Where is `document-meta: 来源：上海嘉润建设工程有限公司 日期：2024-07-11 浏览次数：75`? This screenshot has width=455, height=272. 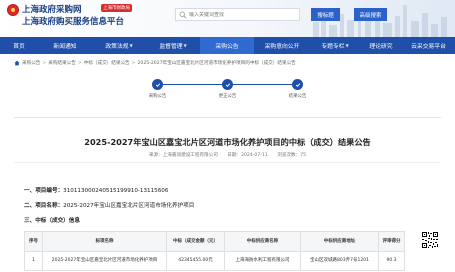
document-meta: 来源：上海嘉润建设工程有限公司 日期：2024-07-11 浏览次数：75 is located at coordinates (227, 155).